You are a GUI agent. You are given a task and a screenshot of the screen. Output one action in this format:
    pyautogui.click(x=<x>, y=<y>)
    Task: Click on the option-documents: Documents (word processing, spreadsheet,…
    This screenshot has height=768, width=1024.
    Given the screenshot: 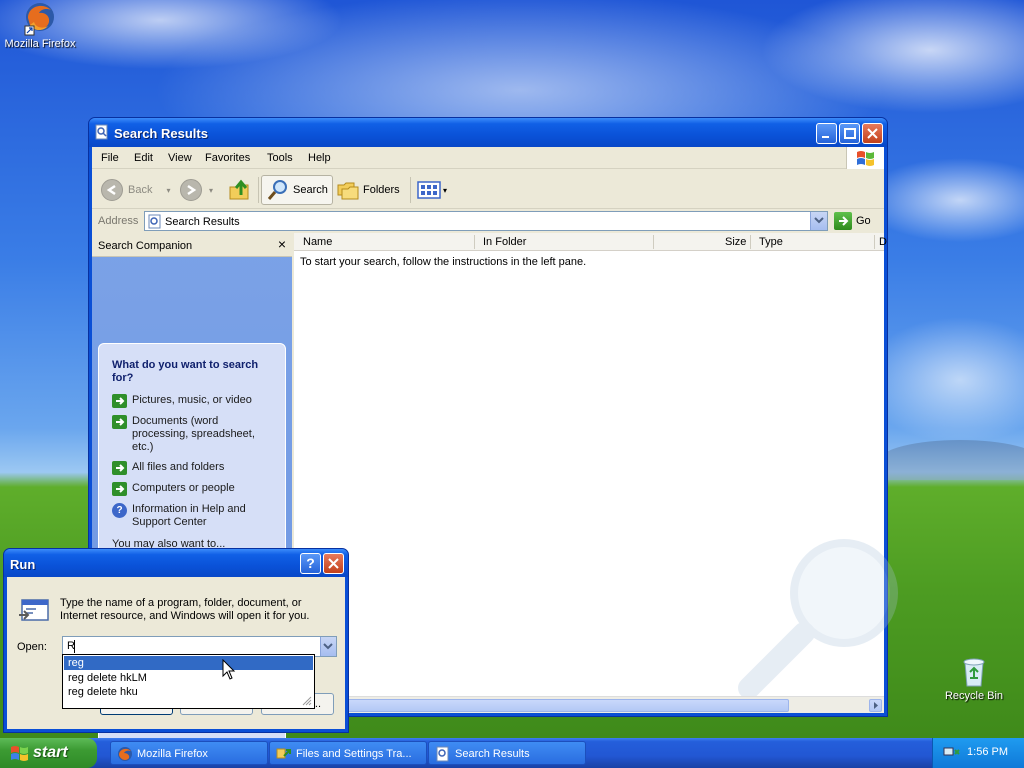 What is the action you would take?
    pyautogui.click(x=192, y=434)
    